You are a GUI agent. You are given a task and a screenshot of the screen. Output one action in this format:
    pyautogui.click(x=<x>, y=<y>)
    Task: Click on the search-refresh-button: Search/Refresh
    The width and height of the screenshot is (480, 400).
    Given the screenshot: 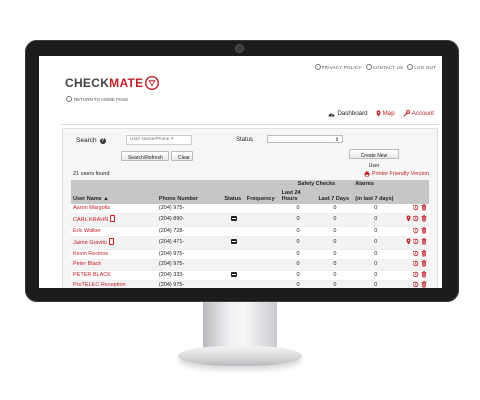 What is the action you would take?
    pyautogui.click(x=145, y=156)
    